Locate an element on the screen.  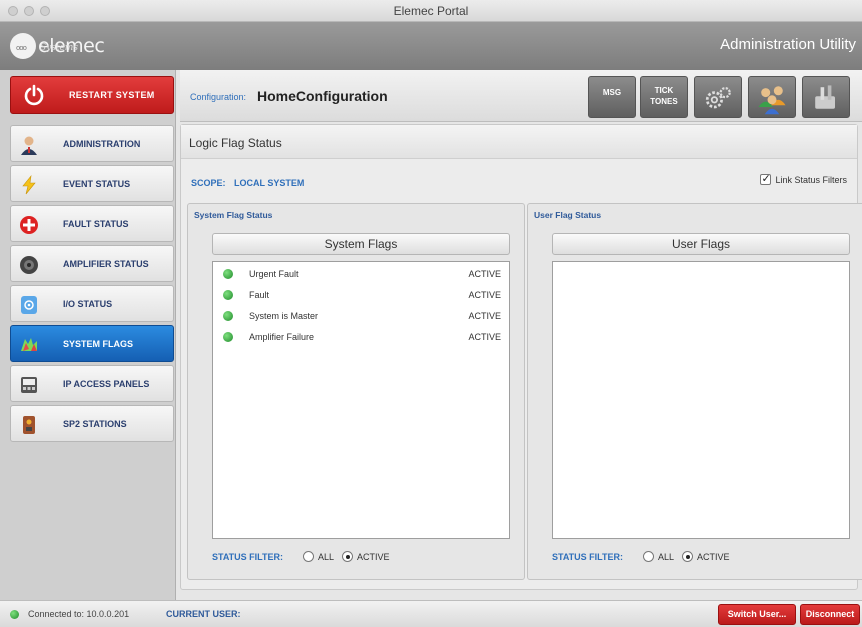
sidebar-item-ip-access-panels: IP ACCESS PANELS is located at coordinates (92, 383).